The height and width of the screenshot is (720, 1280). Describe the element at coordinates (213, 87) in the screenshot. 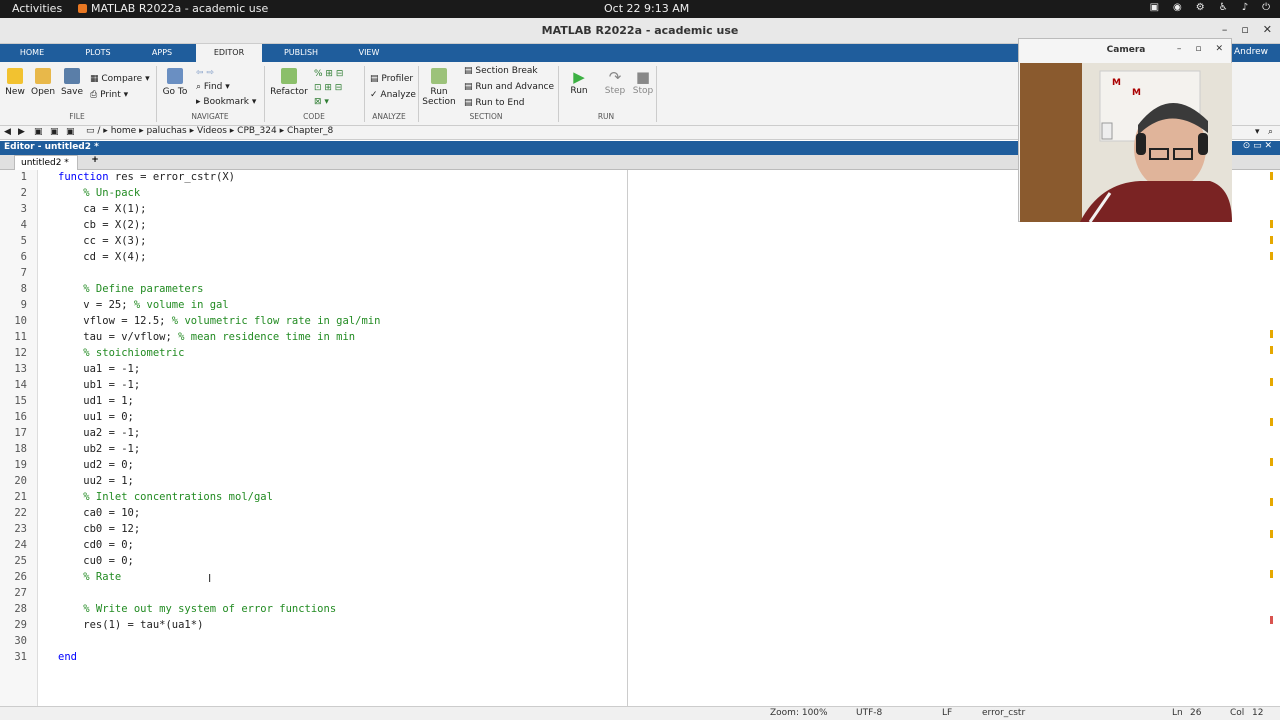

I see `find-button: ⌕ Find ▾` at that location.